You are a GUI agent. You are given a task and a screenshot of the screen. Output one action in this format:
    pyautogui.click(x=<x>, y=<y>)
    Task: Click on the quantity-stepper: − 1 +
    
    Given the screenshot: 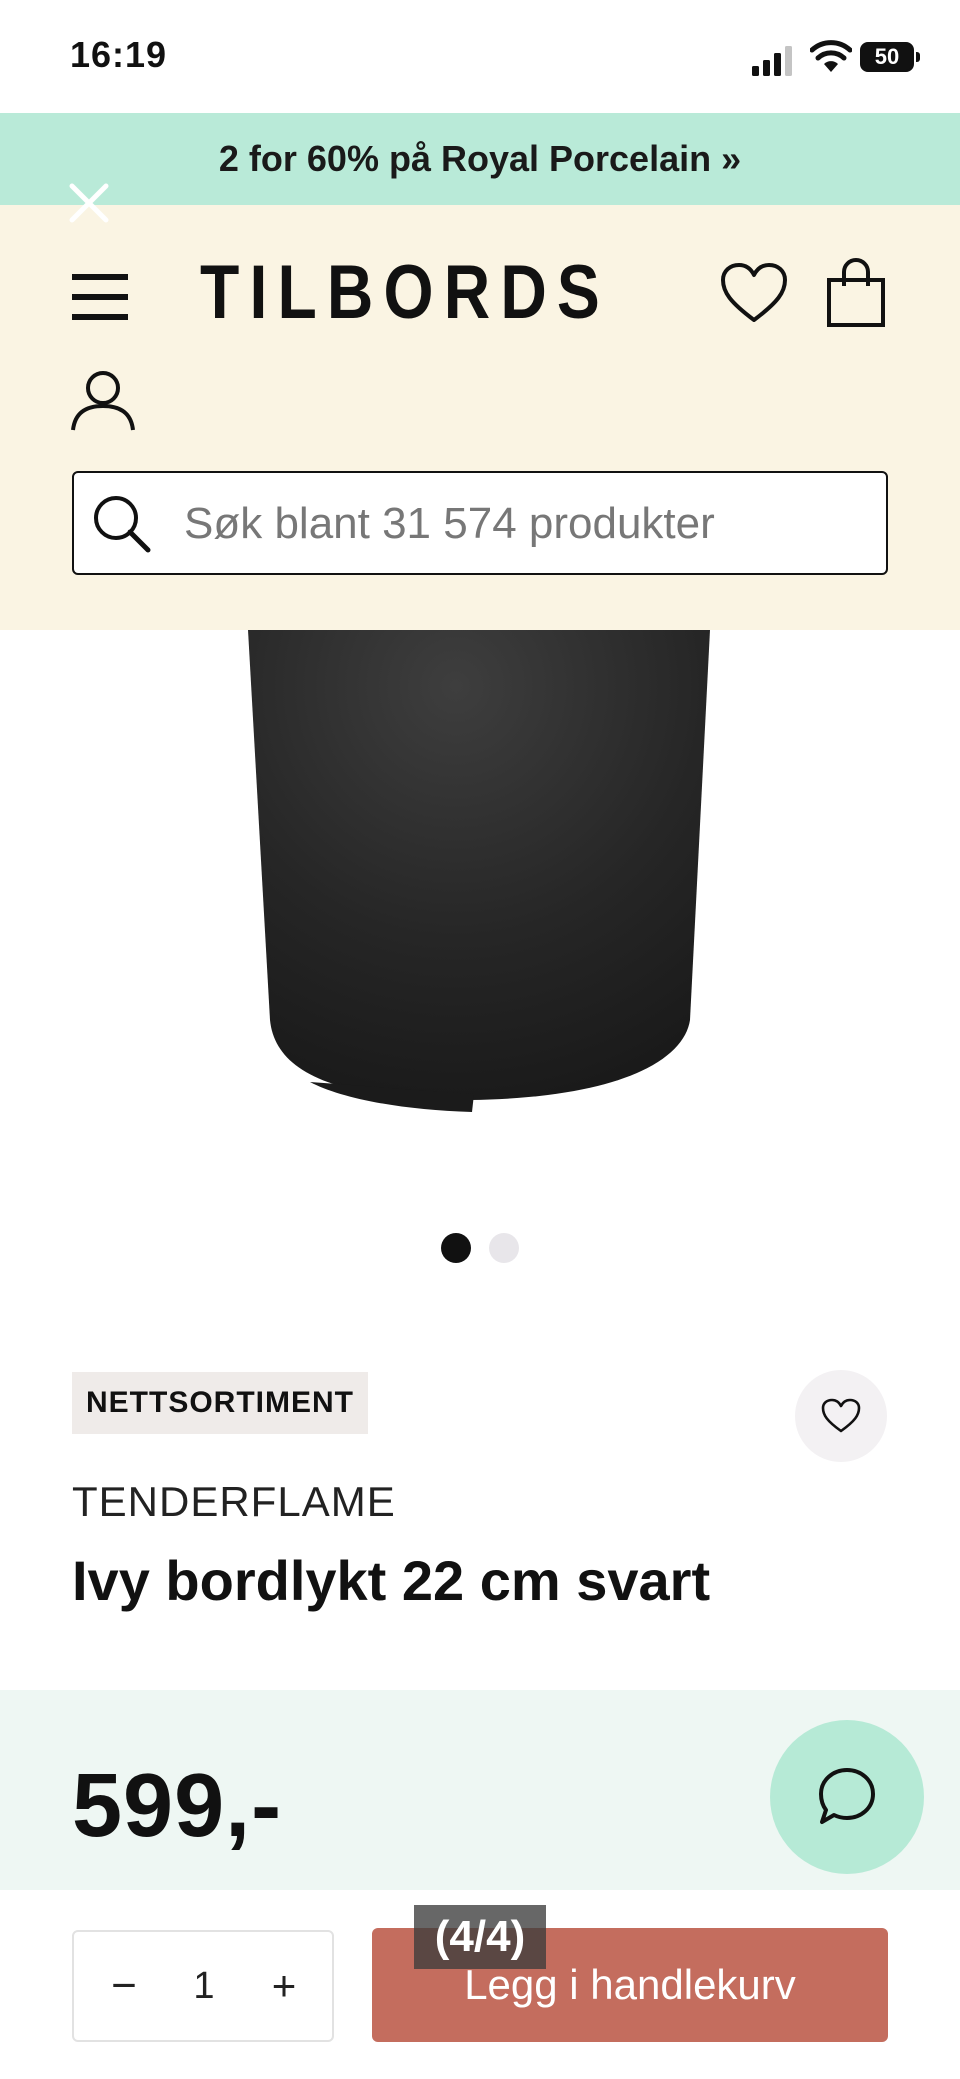 What is the action you would take?
    pyautogui.click(x=203, y=1986)
    